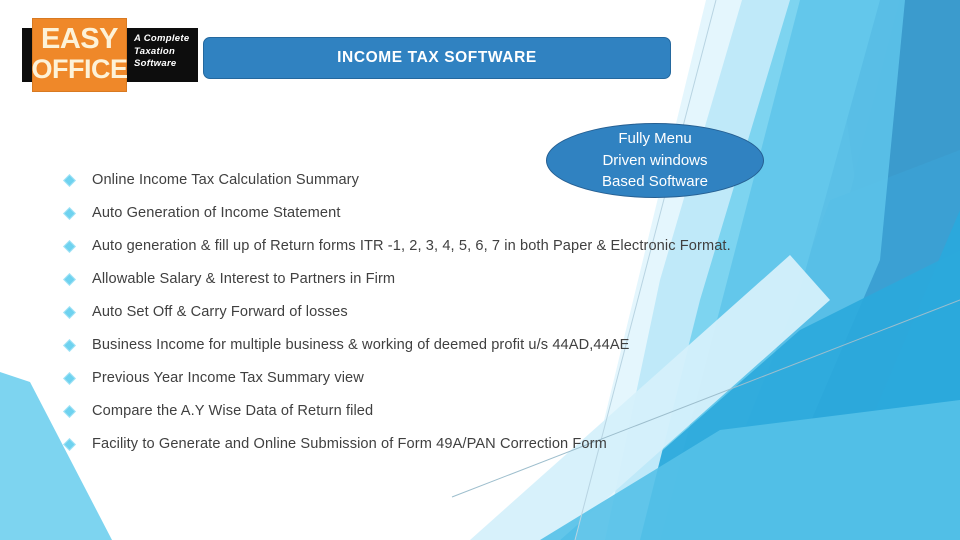 The width and height of the screenshot is (960, 540). Describe the element at coordinates (162, 38) in the screenshot. I see `logo-tagline-line1: A Complete` at that location.